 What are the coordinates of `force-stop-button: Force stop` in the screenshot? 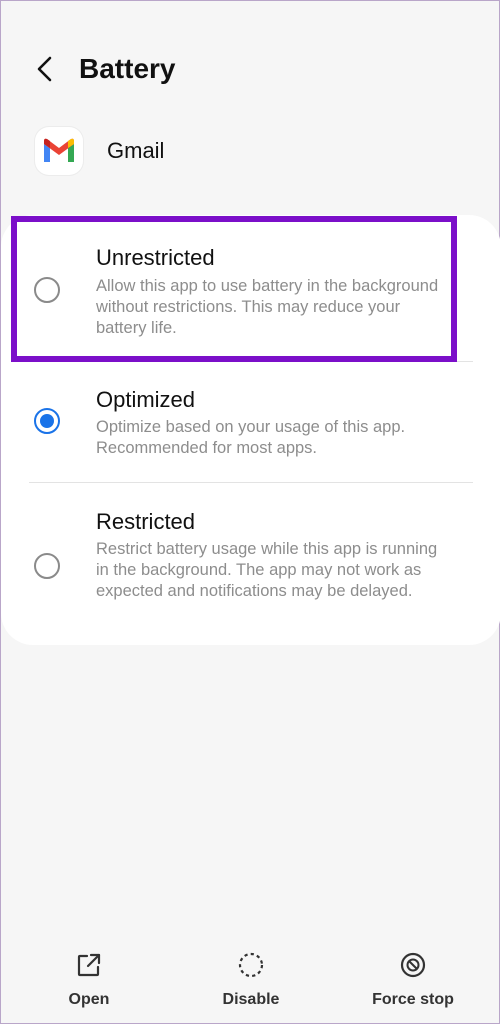 It's located at (413, 983).